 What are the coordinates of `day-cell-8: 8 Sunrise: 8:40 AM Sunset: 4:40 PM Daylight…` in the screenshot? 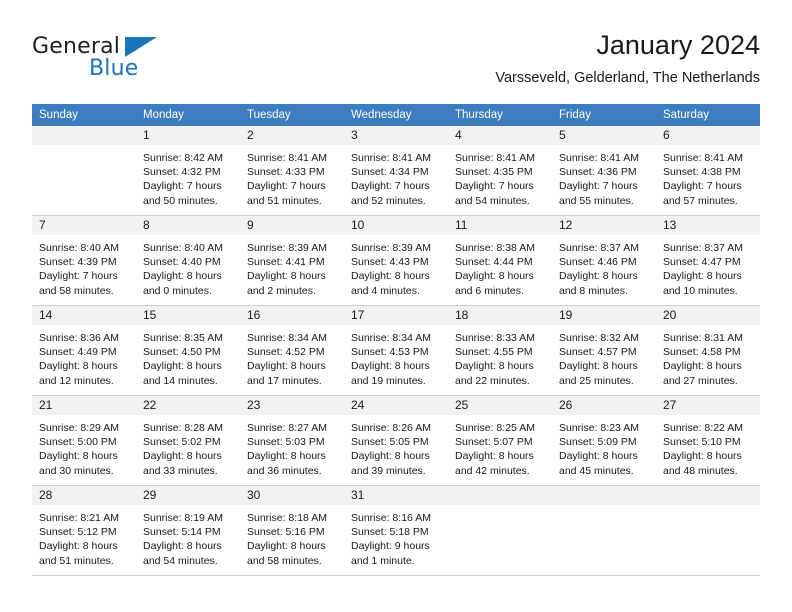 It's located at (188, 260).